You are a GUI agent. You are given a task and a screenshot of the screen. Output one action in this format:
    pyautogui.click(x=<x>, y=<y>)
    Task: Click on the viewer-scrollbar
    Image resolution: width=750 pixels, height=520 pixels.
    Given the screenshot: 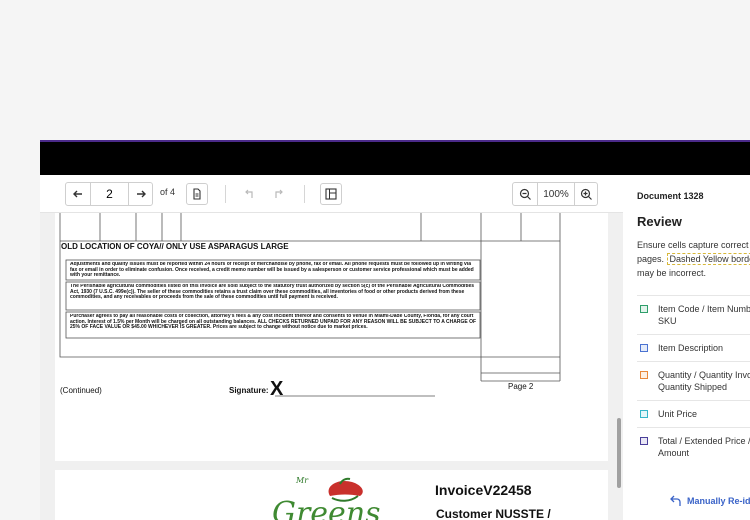 What is the action you would take?
    pyautogui.click(x=619, y=366)
    